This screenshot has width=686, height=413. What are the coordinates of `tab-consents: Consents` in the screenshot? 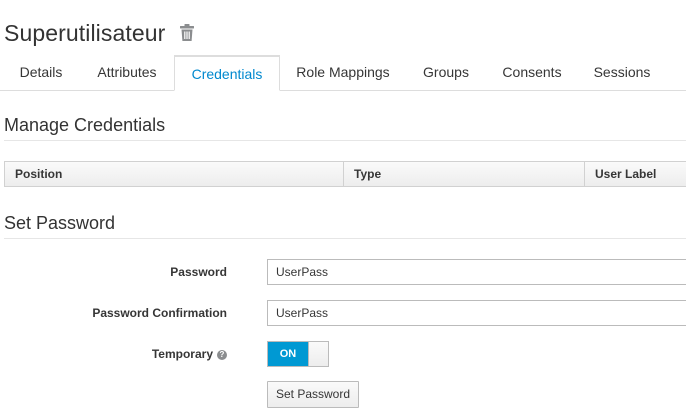 It's located at (532, 72).